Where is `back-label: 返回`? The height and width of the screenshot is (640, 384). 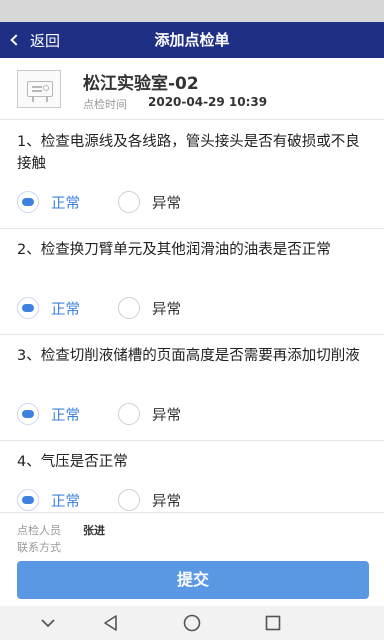
back-label: 返回 is located at coordinates (45, 40).